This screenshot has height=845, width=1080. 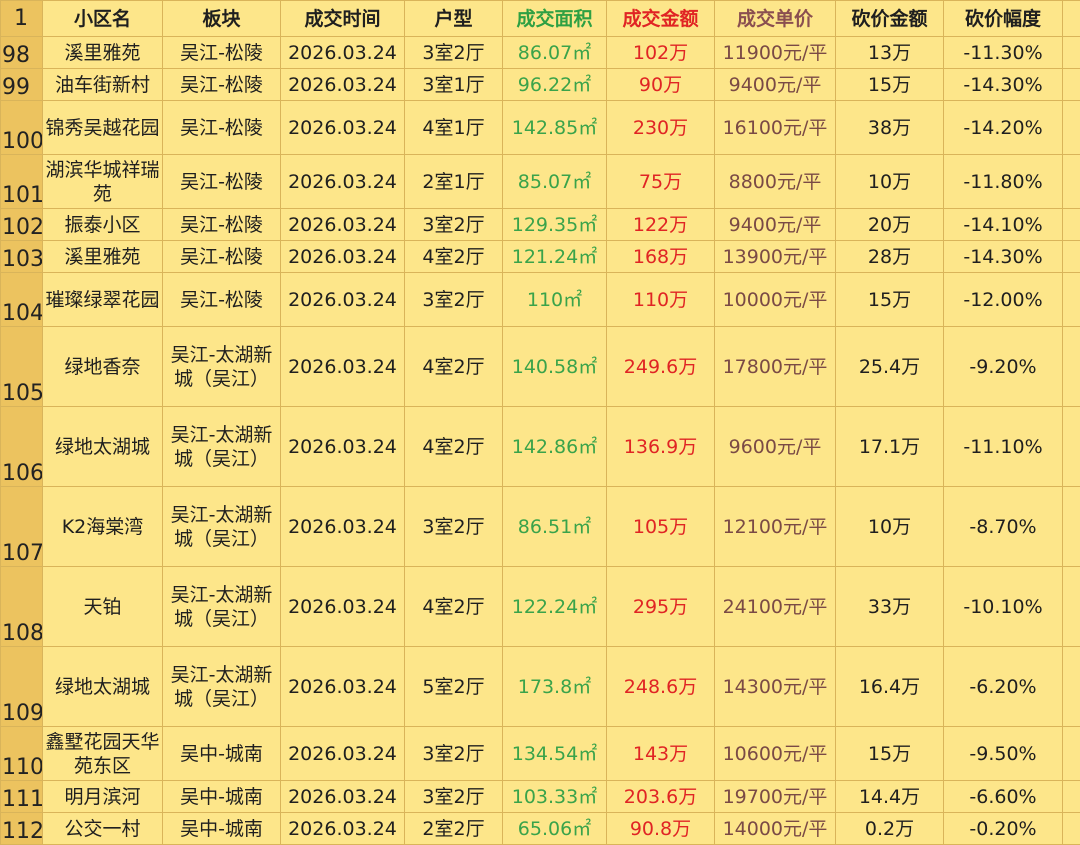 I want to click on cell-area: 86.07㎡, so click(x=554, y=52).